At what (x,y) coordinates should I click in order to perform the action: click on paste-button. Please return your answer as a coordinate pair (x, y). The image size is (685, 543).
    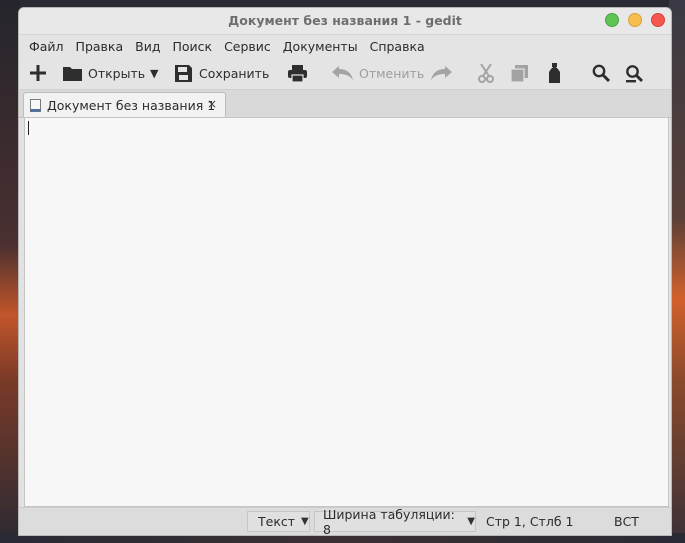
    Looking at the image, I should click on (554, 73).